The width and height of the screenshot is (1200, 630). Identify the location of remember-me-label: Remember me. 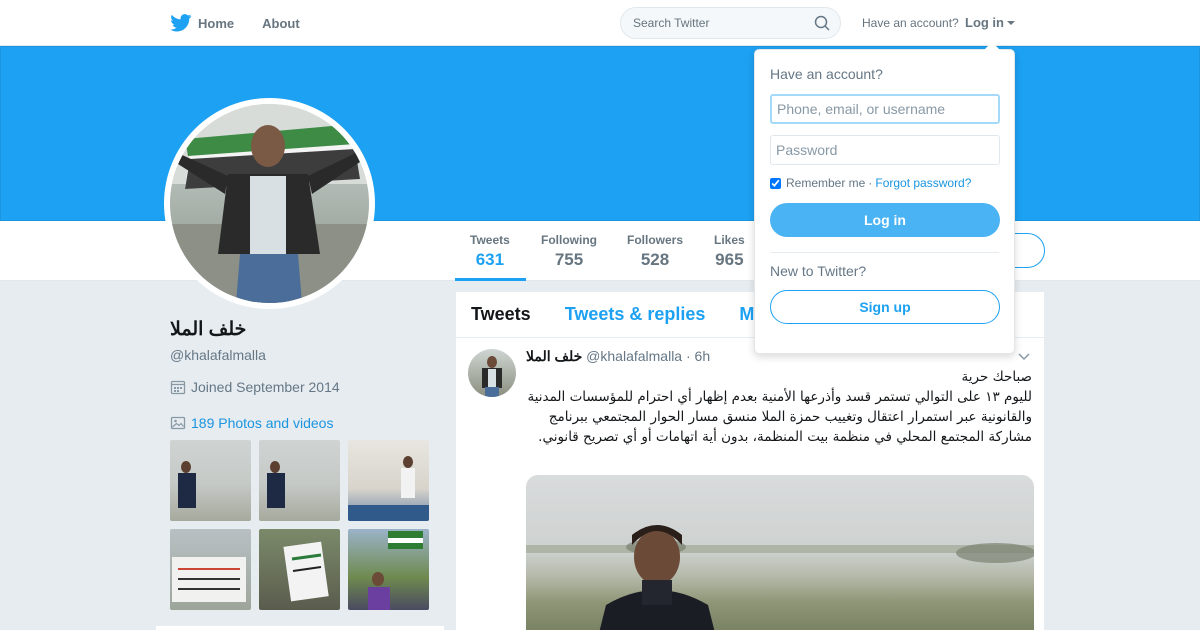
(825, 183).